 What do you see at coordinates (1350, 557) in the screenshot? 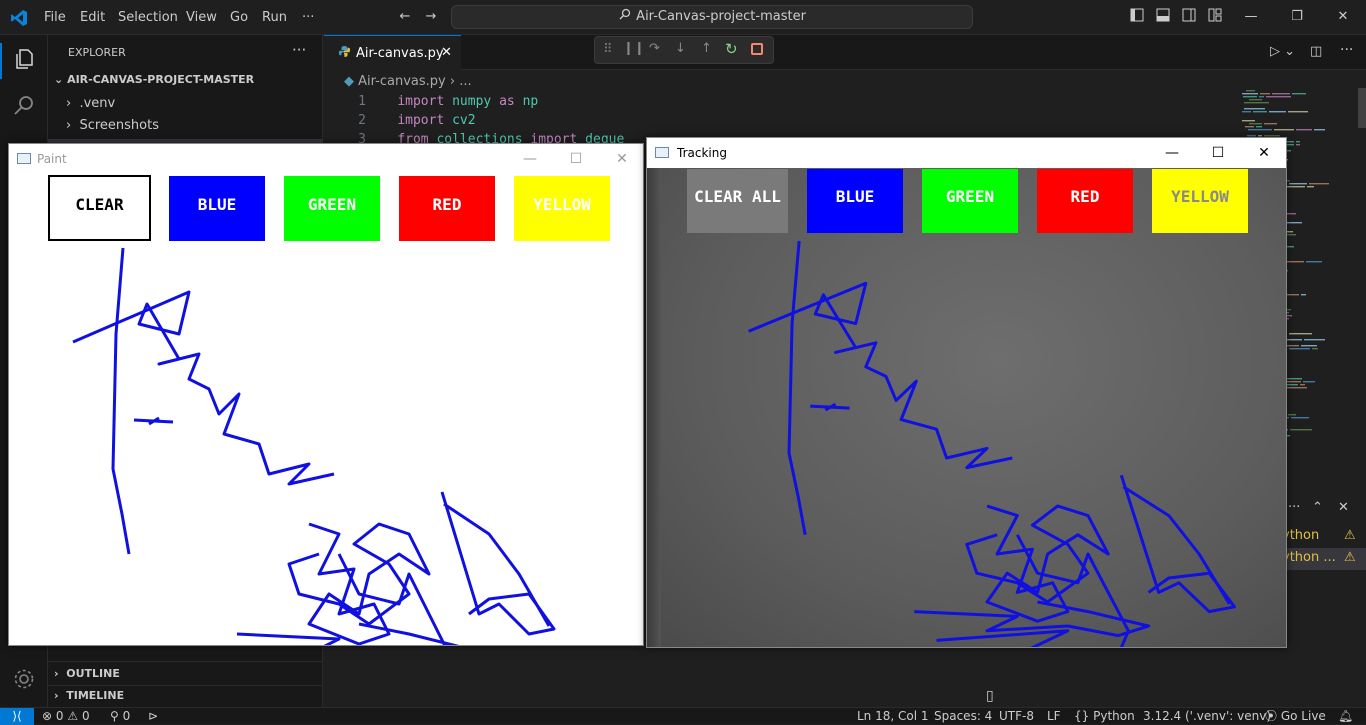
I see `warning-icon: ⚠` at bounding box center [1350, 557].